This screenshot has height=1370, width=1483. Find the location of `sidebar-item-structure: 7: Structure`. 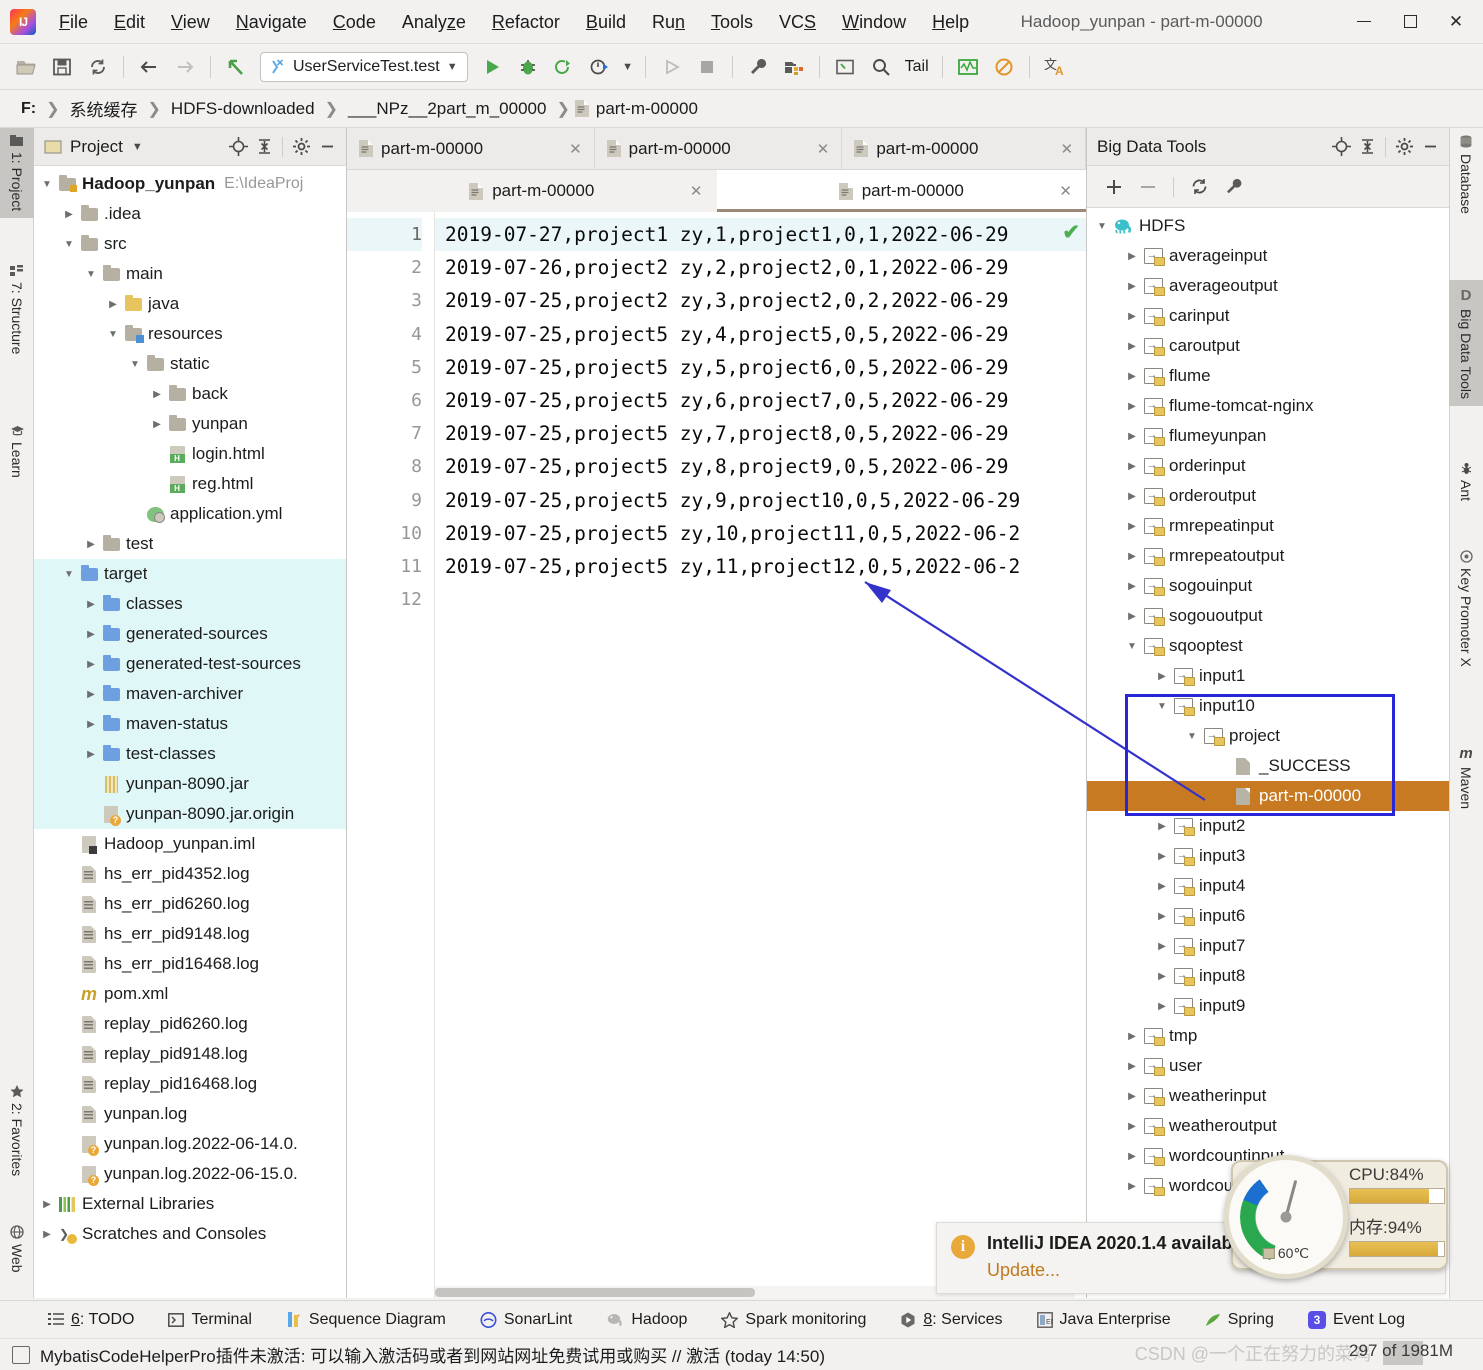

sidebar-item-structure: 7: Structure is located at coordinates (17, 309).